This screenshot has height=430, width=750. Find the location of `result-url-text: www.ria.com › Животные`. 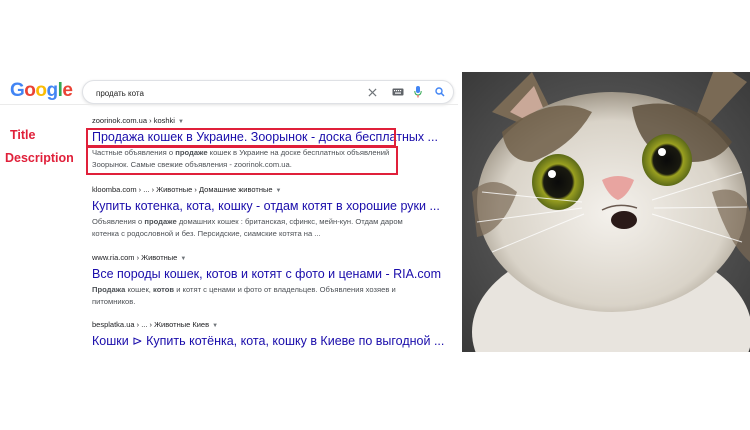

result-url-text: www.ria.com › Животные is located at coordinates (134, 257).